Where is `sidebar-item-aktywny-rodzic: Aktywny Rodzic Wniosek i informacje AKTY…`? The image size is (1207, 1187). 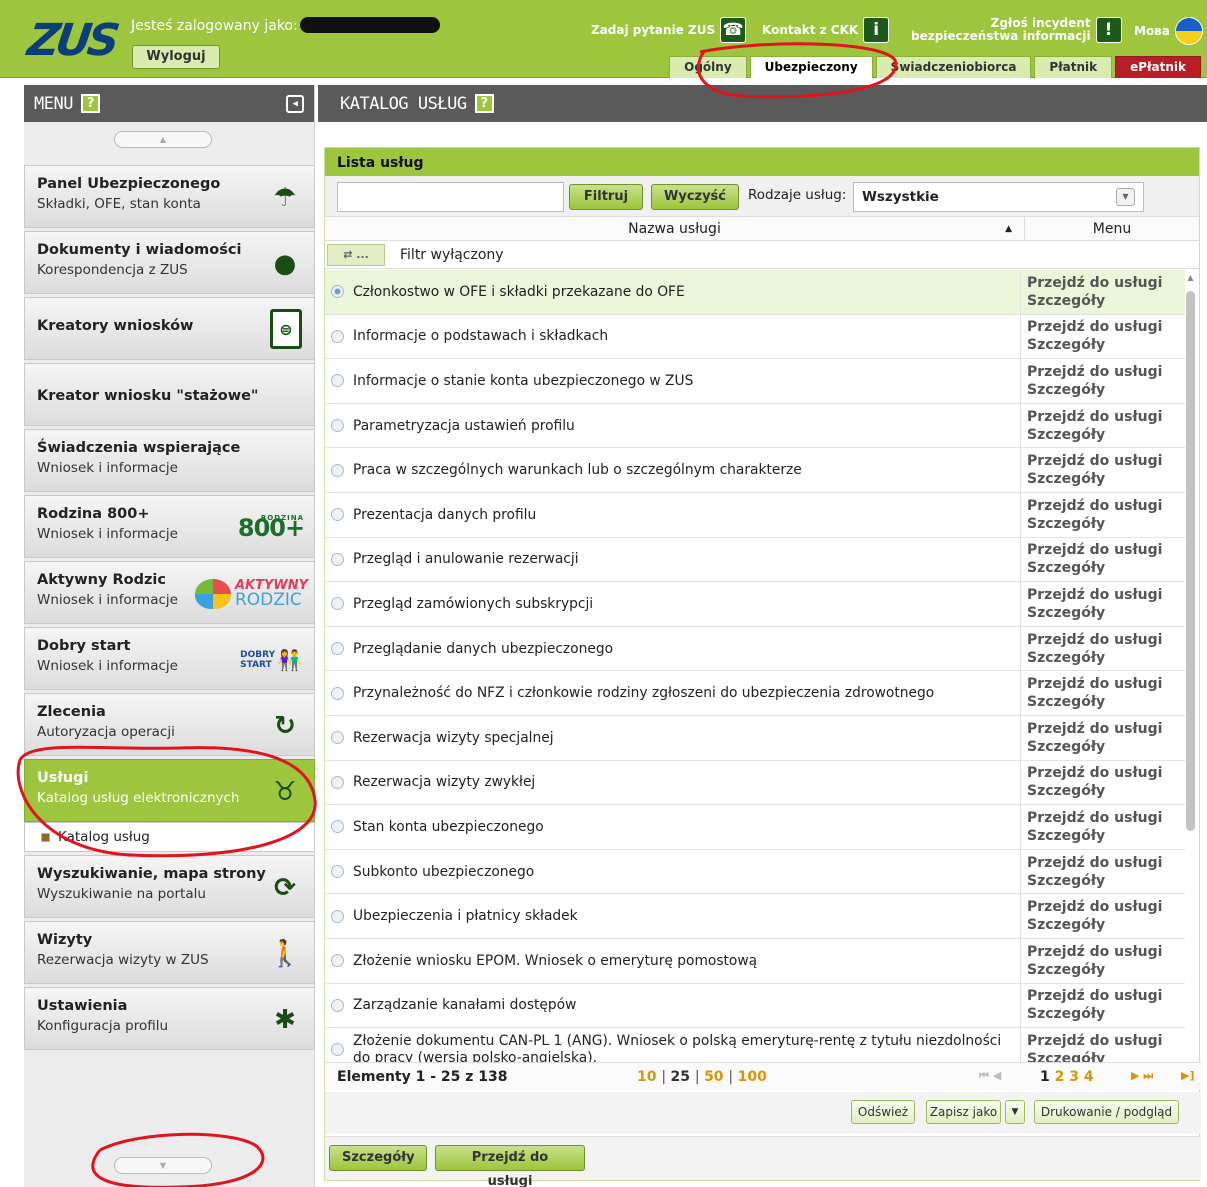
sidebar-item-aktywny-rodzic: Aktywny Rodzic Wniosek i informacje AKTY… is located at coordinates (169, 592).